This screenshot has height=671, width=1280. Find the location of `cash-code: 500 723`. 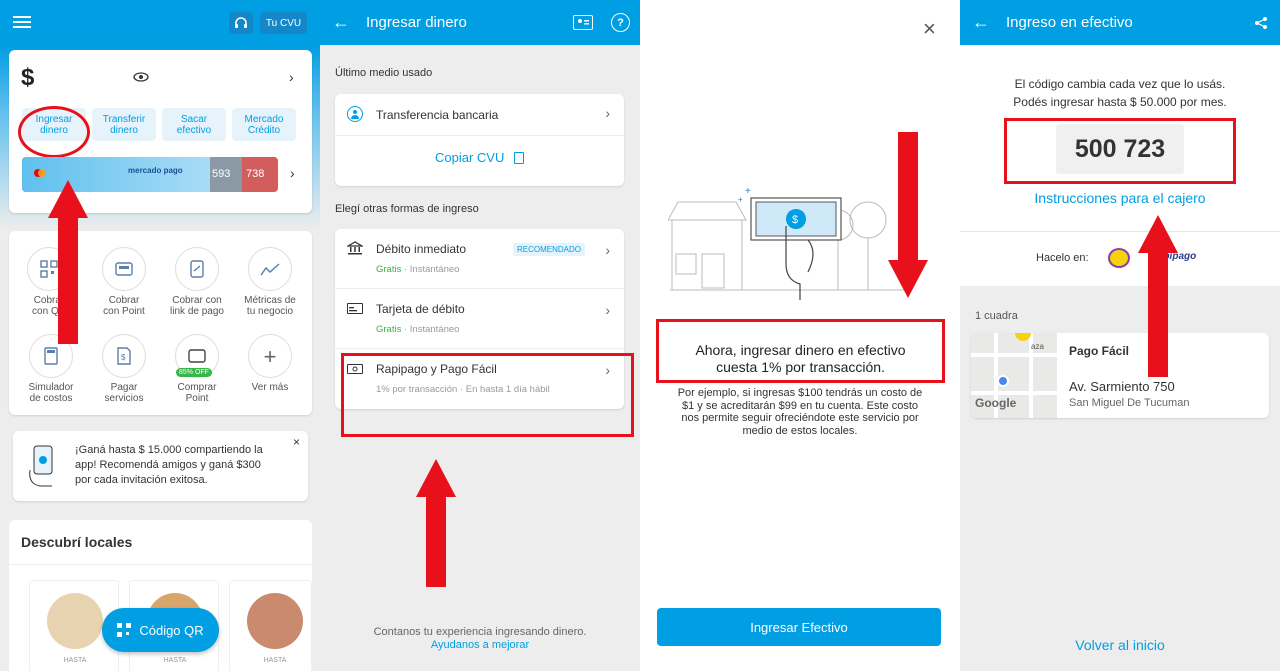

cash-code: 500 723 is located at coordinates (1120, 149).